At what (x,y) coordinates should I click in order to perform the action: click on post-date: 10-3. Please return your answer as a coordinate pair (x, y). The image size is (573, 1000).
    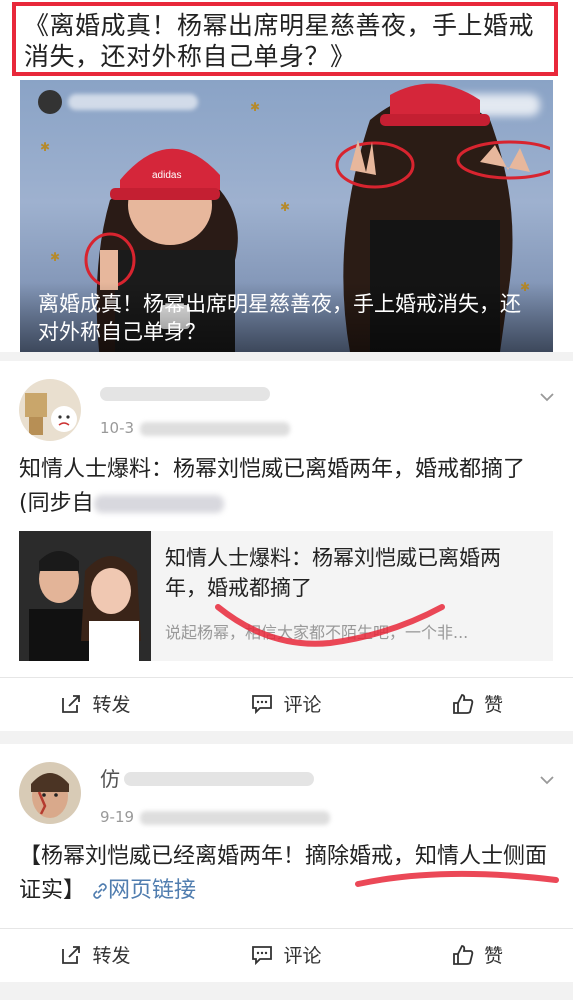
    Looking at the image, I should click on (117, 428).